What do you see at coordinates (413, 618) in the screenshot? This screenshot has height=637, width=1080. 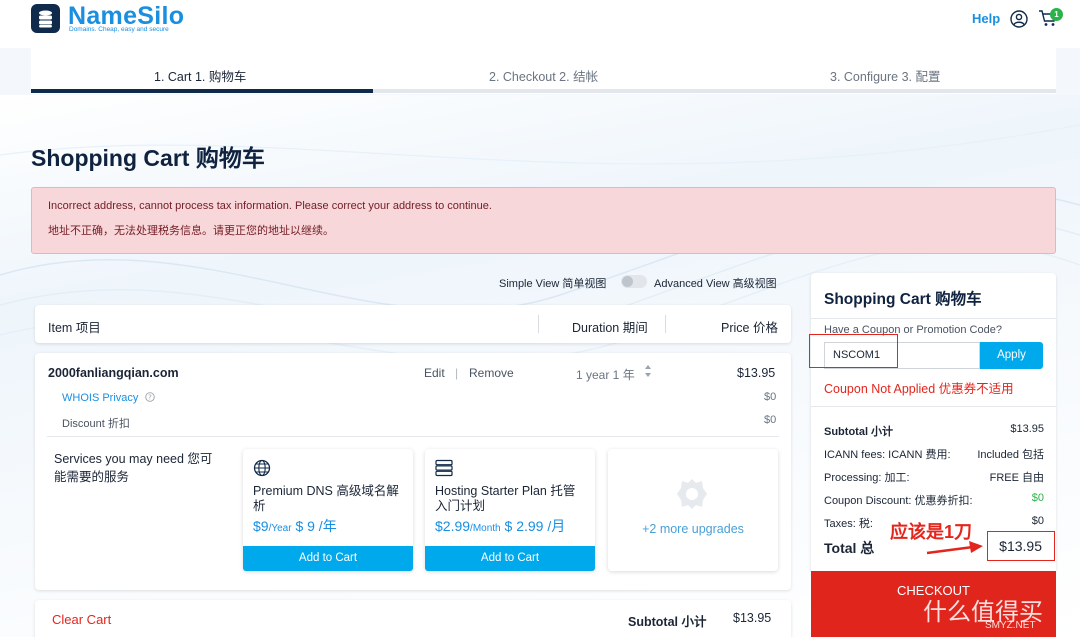 I see `cart-footer: Clear Cart Subtotal 小计 $13.95` at bounding box center [413, 618].